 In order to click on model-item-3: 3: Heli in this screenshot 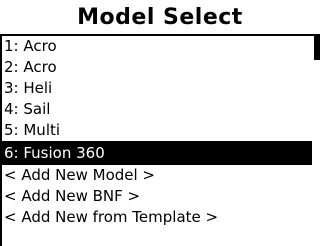, I will do `click(157, 88)`.